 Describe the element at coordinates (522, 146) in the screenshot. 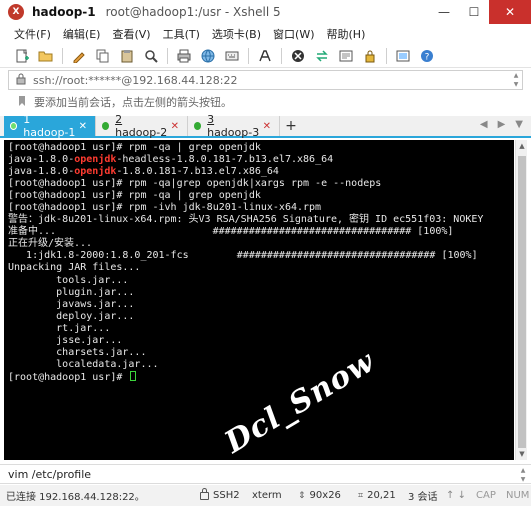

I see `scroll-up-icon: ▲` at that location.